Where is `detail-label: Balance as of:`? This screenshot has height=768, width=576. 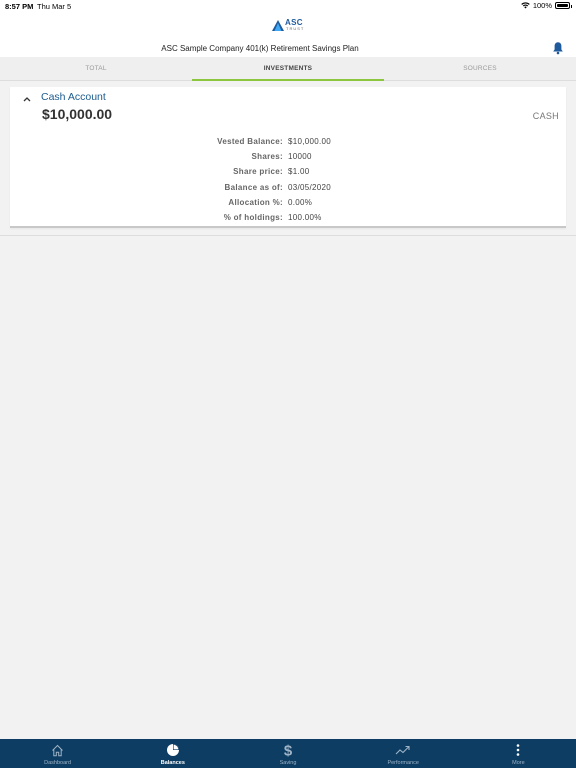 detail-label: Balance as of: is located at coordinates (253, 187).